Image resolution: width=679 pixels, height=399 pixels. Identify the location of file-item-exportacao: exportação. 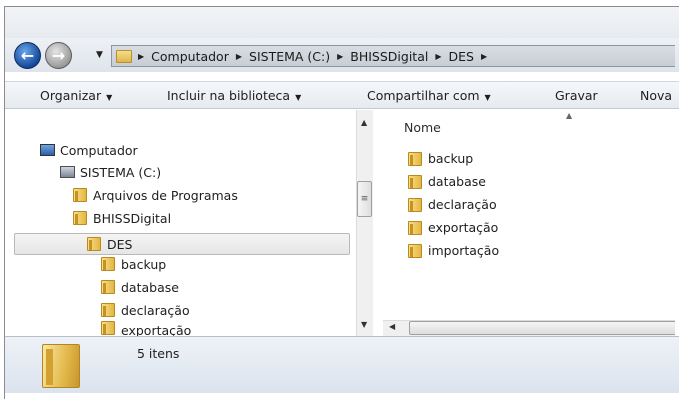
(453, 227).